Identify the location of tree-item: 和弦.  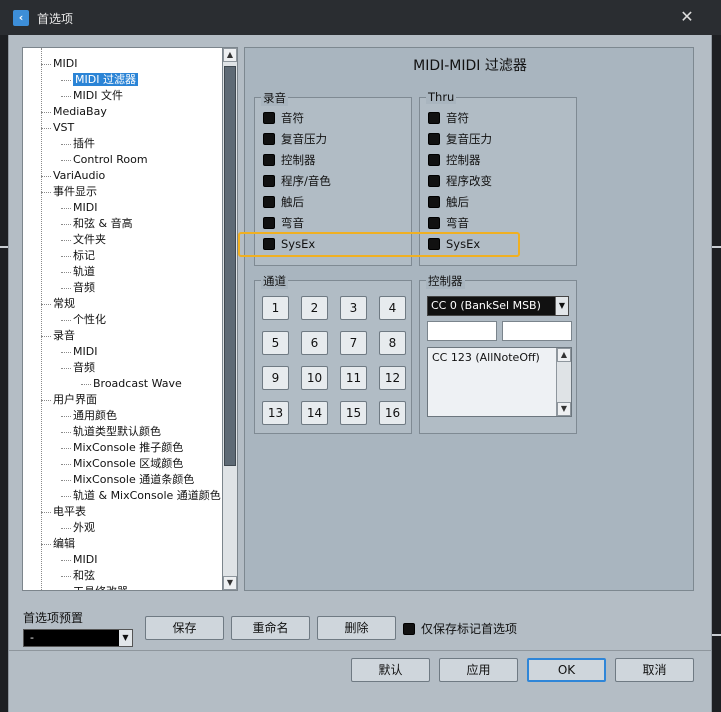
(84, 575).